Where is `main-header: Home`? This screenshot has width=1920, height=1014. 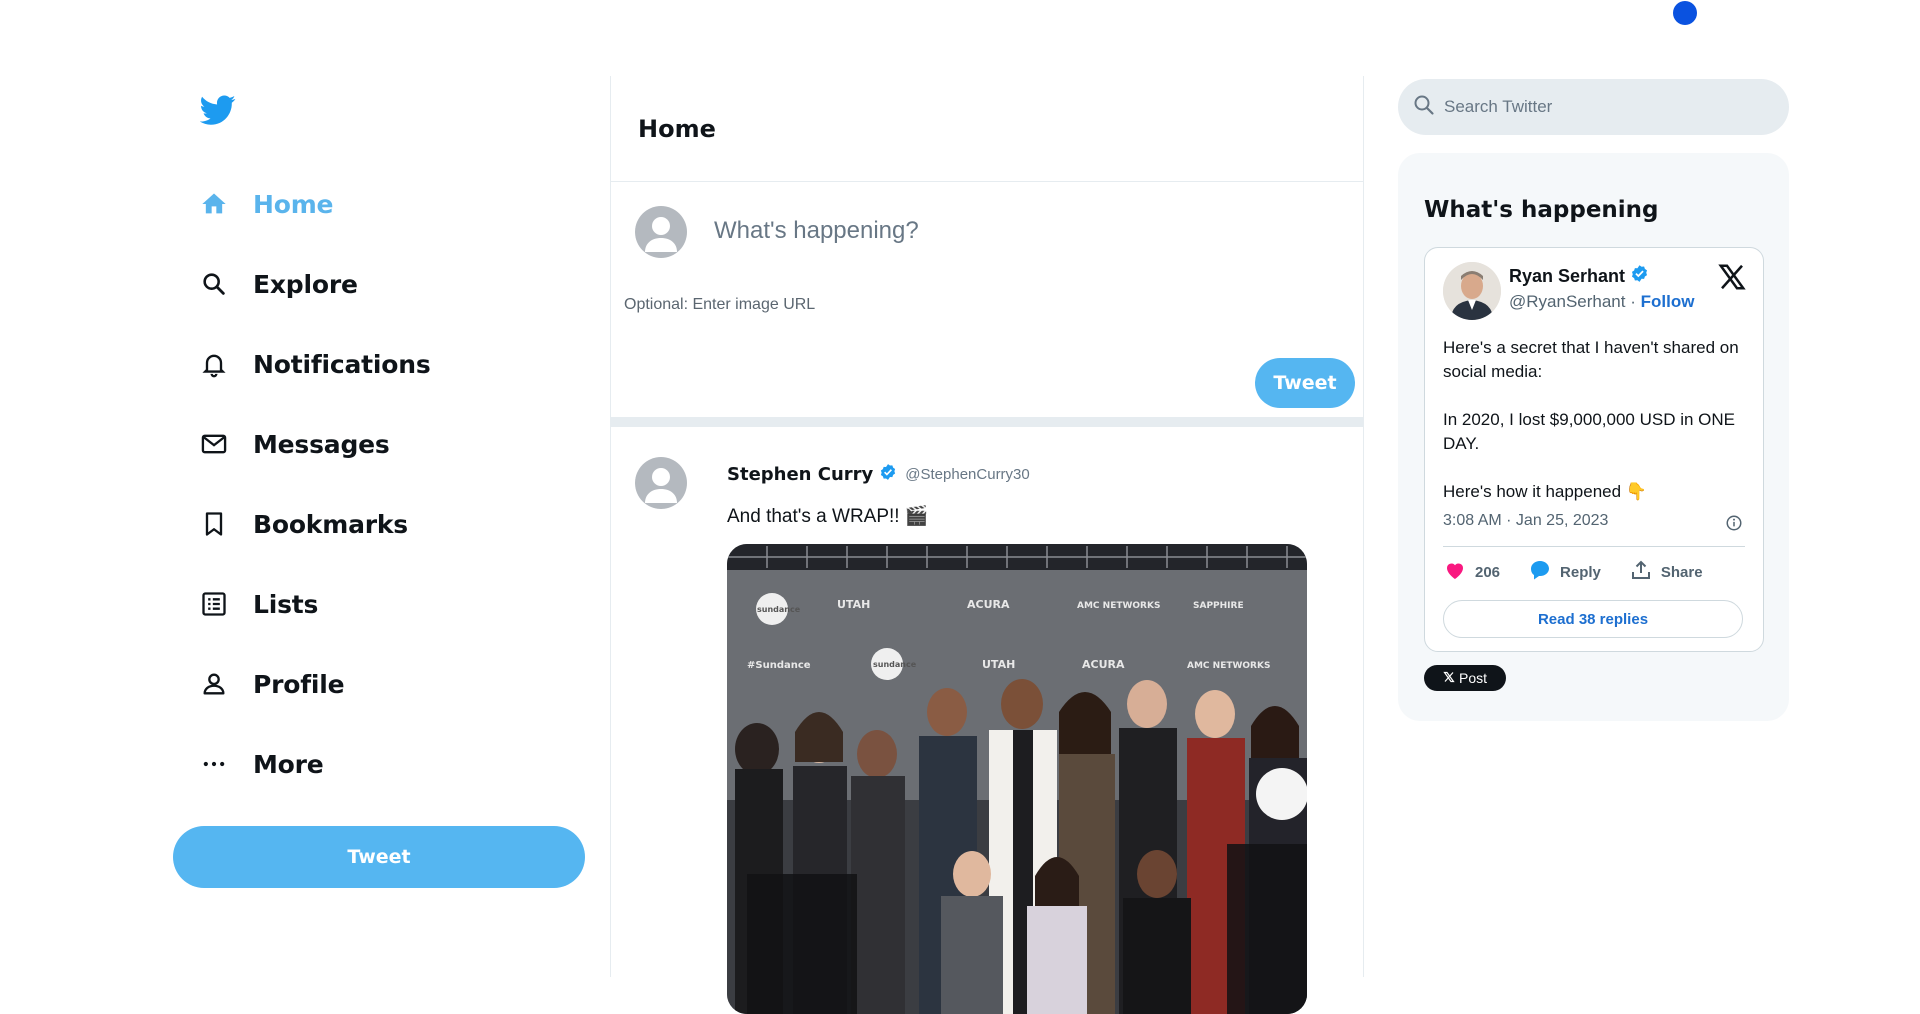 main-header: Home is located at coordinates (987, 129).